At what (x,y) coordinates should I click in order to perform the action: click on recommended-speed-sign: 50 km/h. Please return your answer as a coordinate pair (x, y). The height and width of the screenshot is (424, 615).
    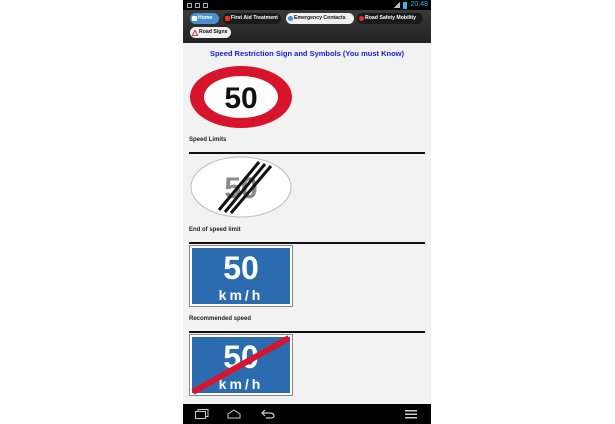
    Looking at the image, I should click on (241, 276).